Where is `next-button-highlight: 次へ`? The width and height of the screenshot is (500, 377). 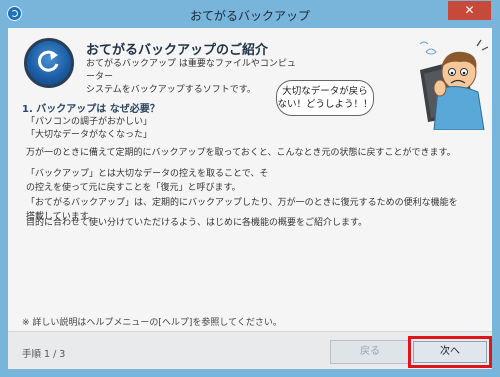 next-button-highlight: 次へ is located at coordinates (450, 352).